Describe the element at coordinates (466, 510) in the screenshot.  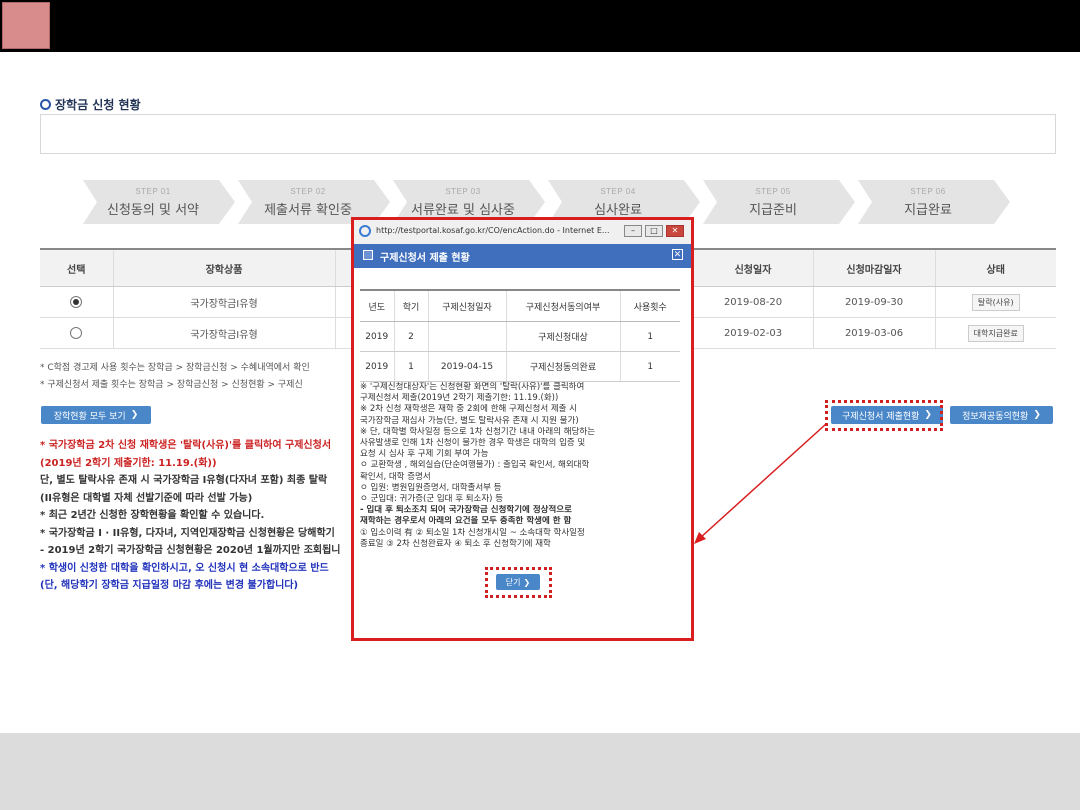
I see `popup-note-line: - 입대 후 퇴소조치 되어 국가장학금 신청학기에 정상적으로` at that location.